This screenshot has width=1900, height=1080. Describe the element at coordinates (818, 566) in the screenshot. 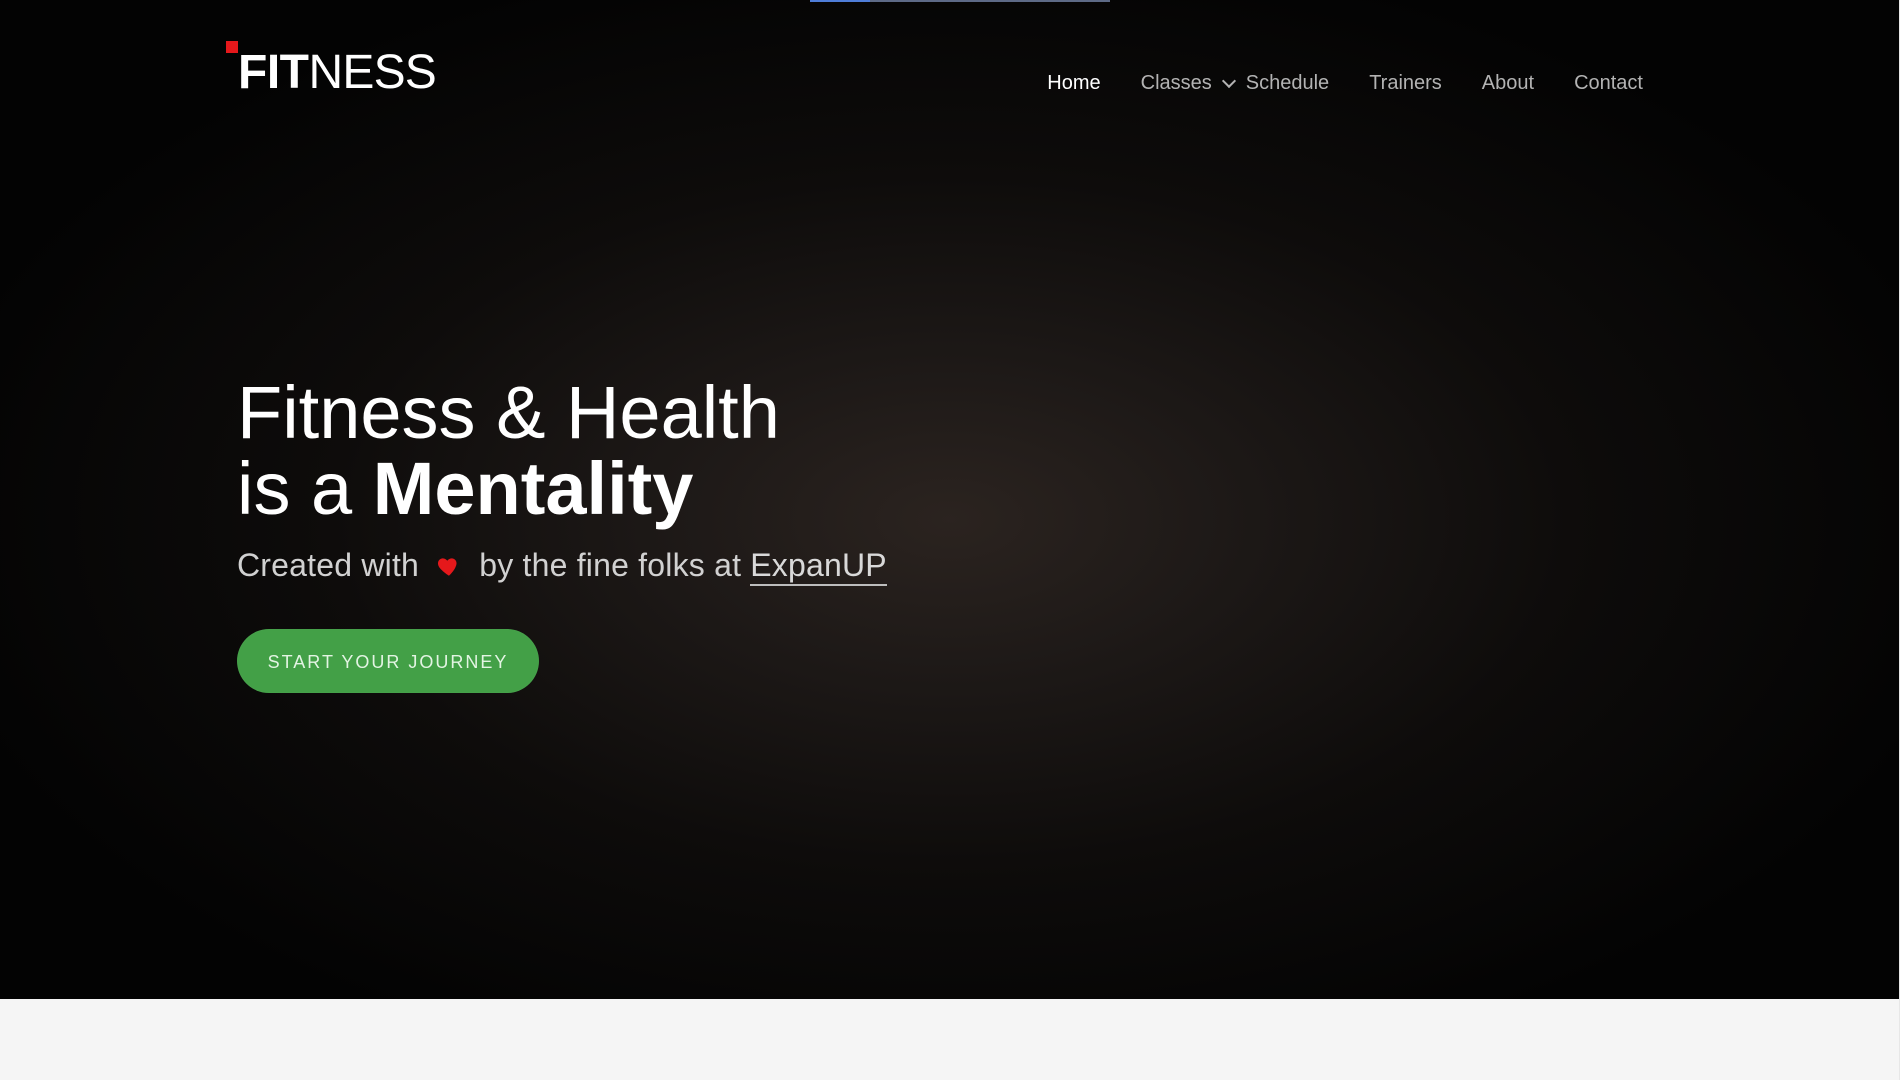

I see `expanup-link: ExpanUP` at that location.